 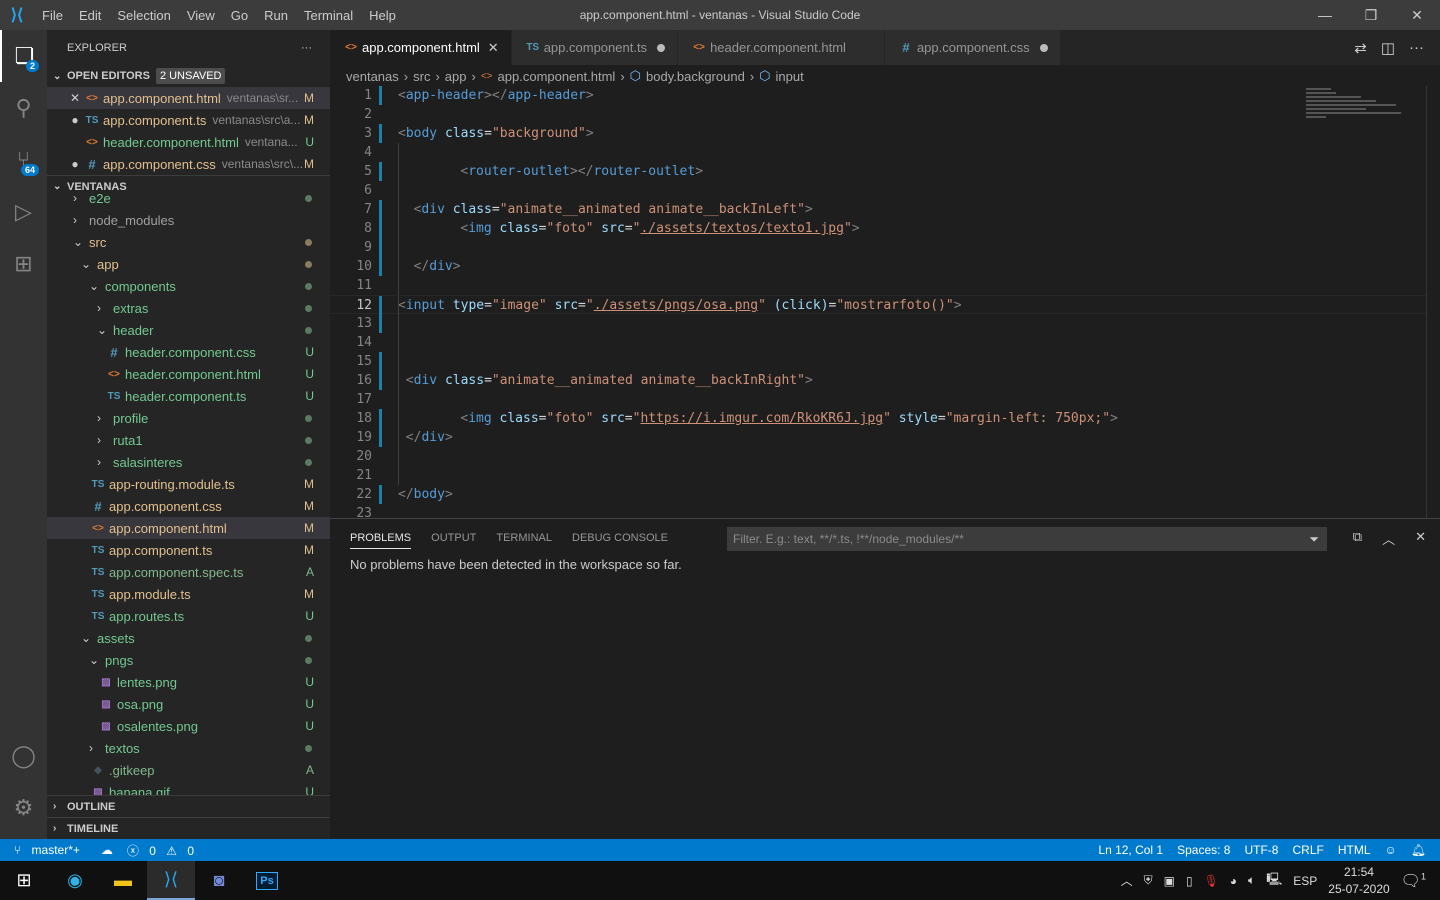 I want to click on code-line: 22 </body>, so click(x=878, y=494).